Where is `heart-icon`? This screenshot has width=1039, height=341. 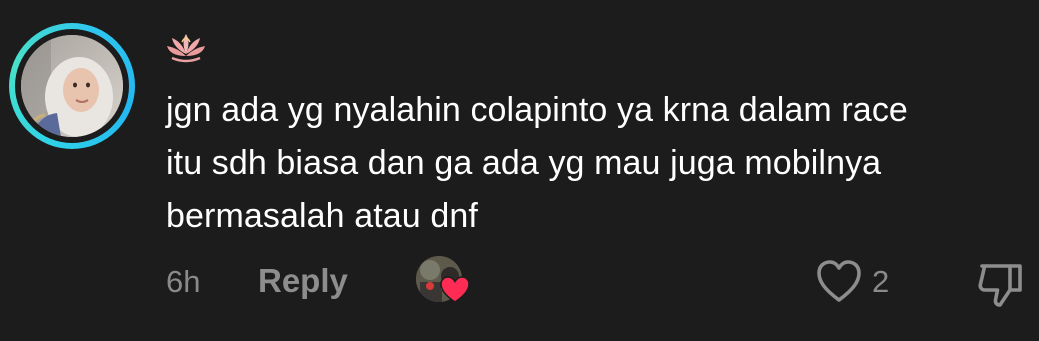
heart-icon is located at coordinates (455, 290).